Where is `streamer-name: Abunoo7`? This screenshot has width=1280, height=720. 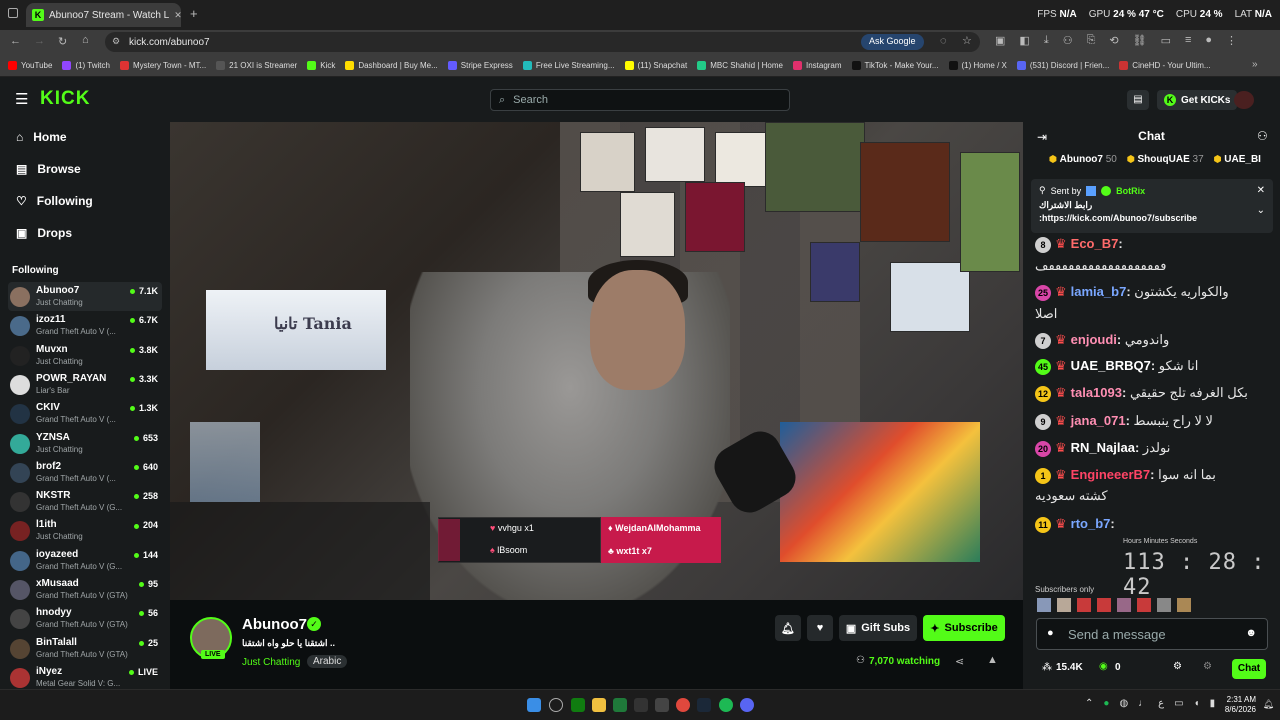
streamer-name: Abunoo7 is located at coordinates (274, 624).